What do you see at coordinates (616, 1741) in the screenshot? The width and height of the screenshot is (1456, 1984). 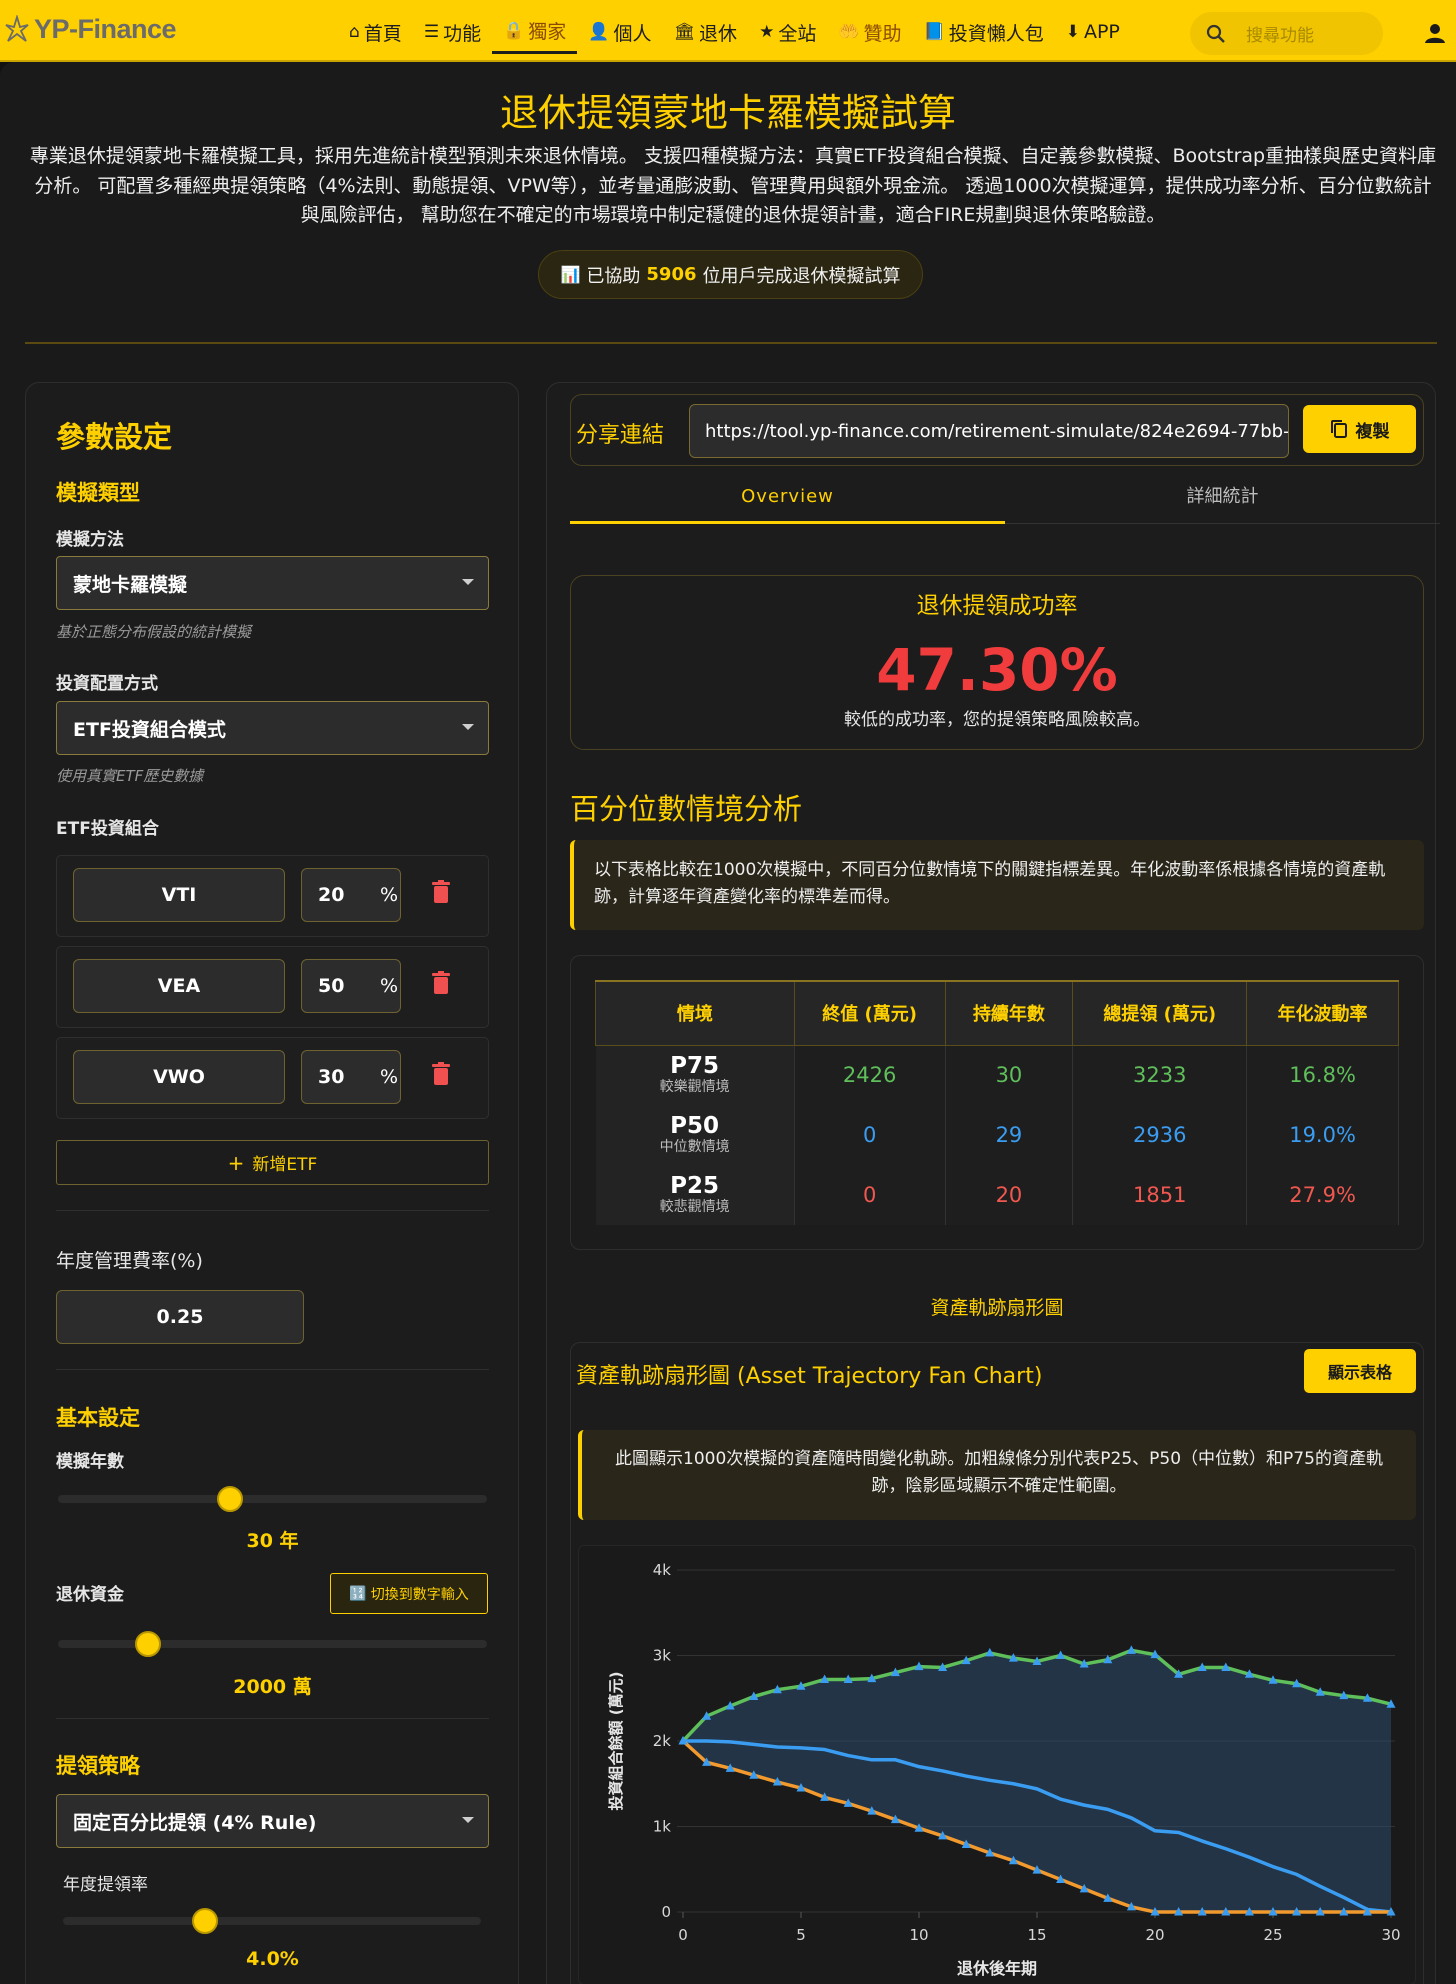 I see `y-axis-label: 投資組合餘額 (萬元)` at bounding box center [616, 1741].